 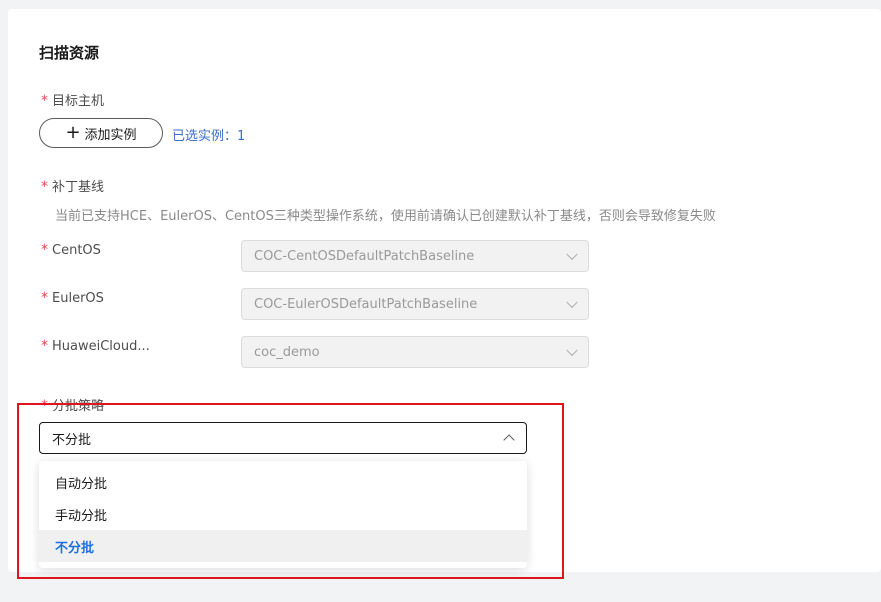 I want to click on os-label-centos: * CentOS, so click(x=71, y=250).